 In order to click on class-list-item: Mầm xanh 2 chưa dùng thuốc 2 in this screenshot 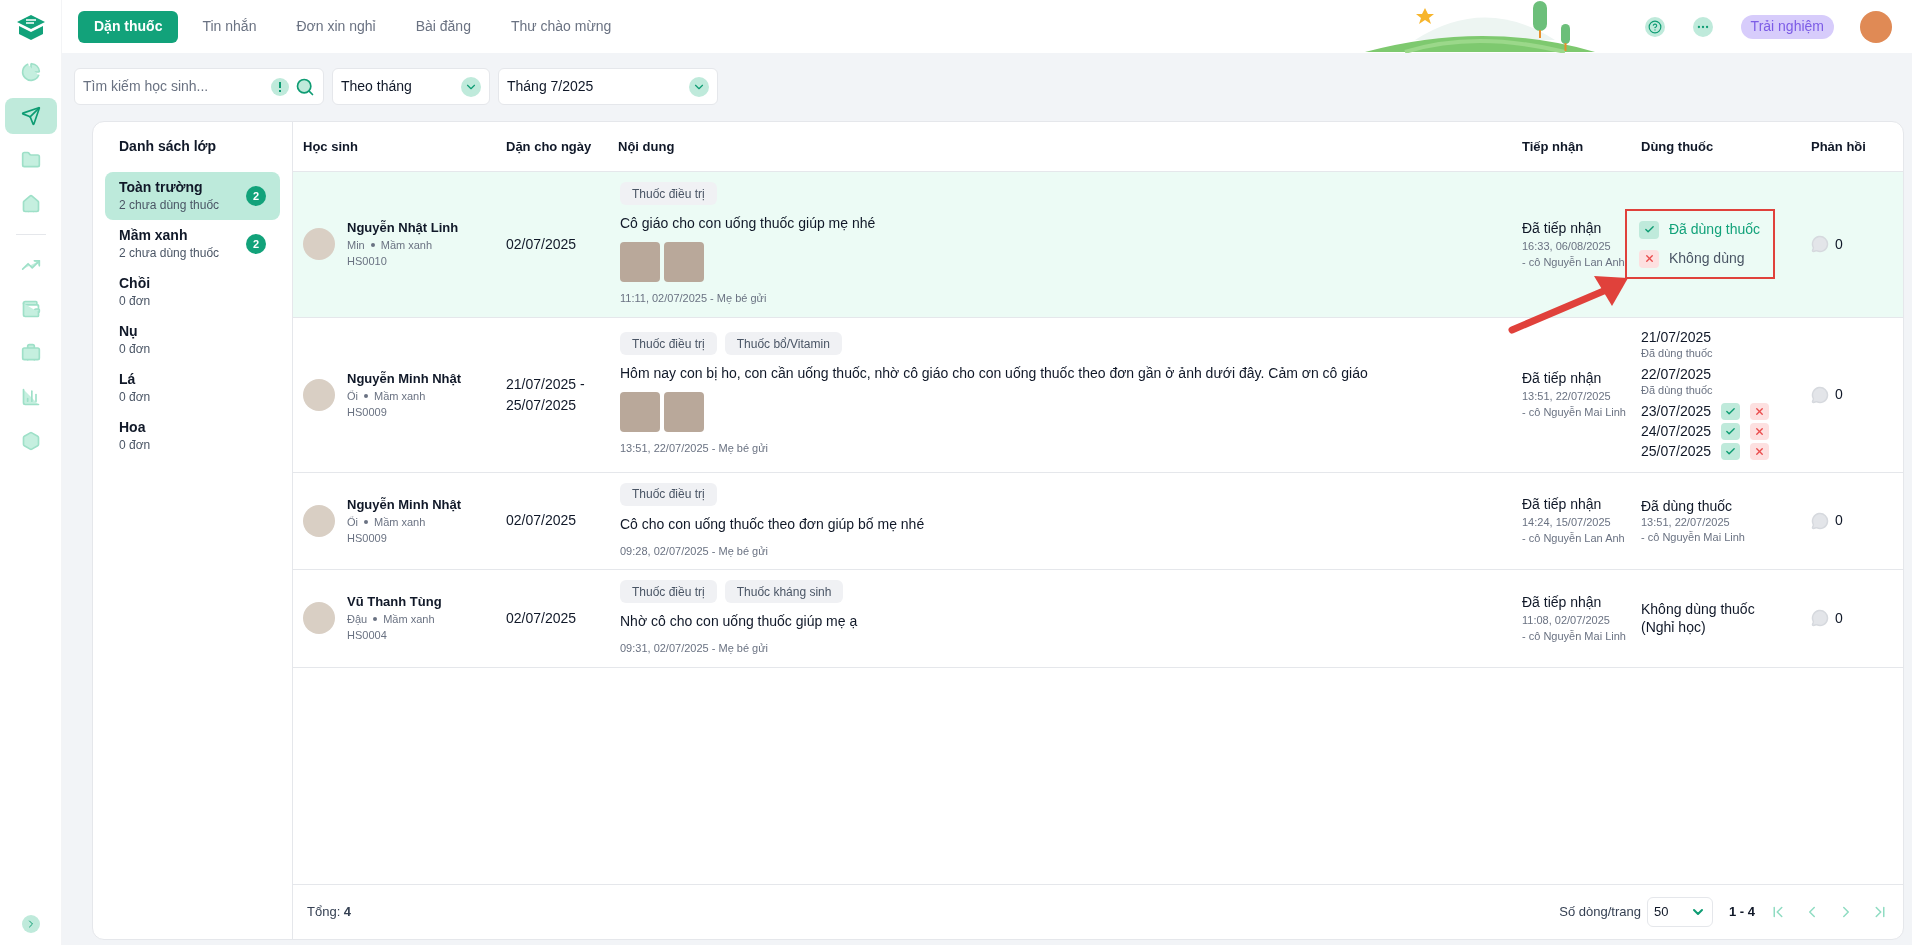, I will do `click(192, 244)`.